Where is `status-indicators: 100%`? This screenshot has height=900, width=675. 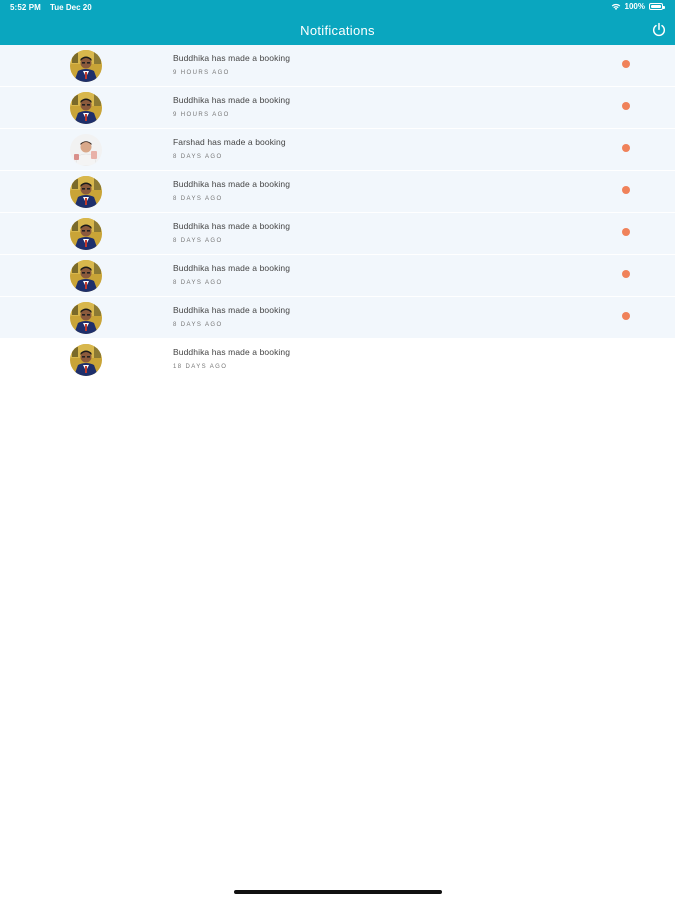
status-indicators: 100% is located at coordinates (638, 6).